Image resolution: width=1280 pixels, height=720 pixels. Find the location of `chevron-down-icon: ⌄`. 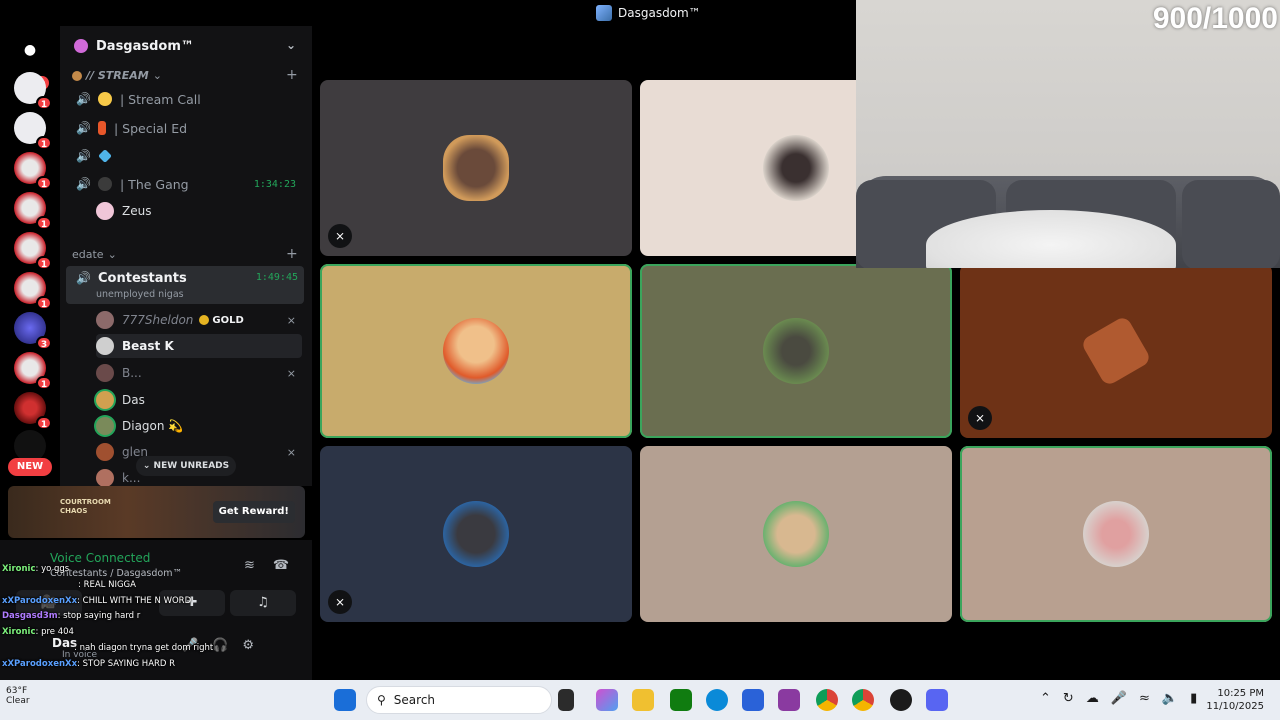

chevron-down-icon: ⌄ is located at coordinates (291, 45).